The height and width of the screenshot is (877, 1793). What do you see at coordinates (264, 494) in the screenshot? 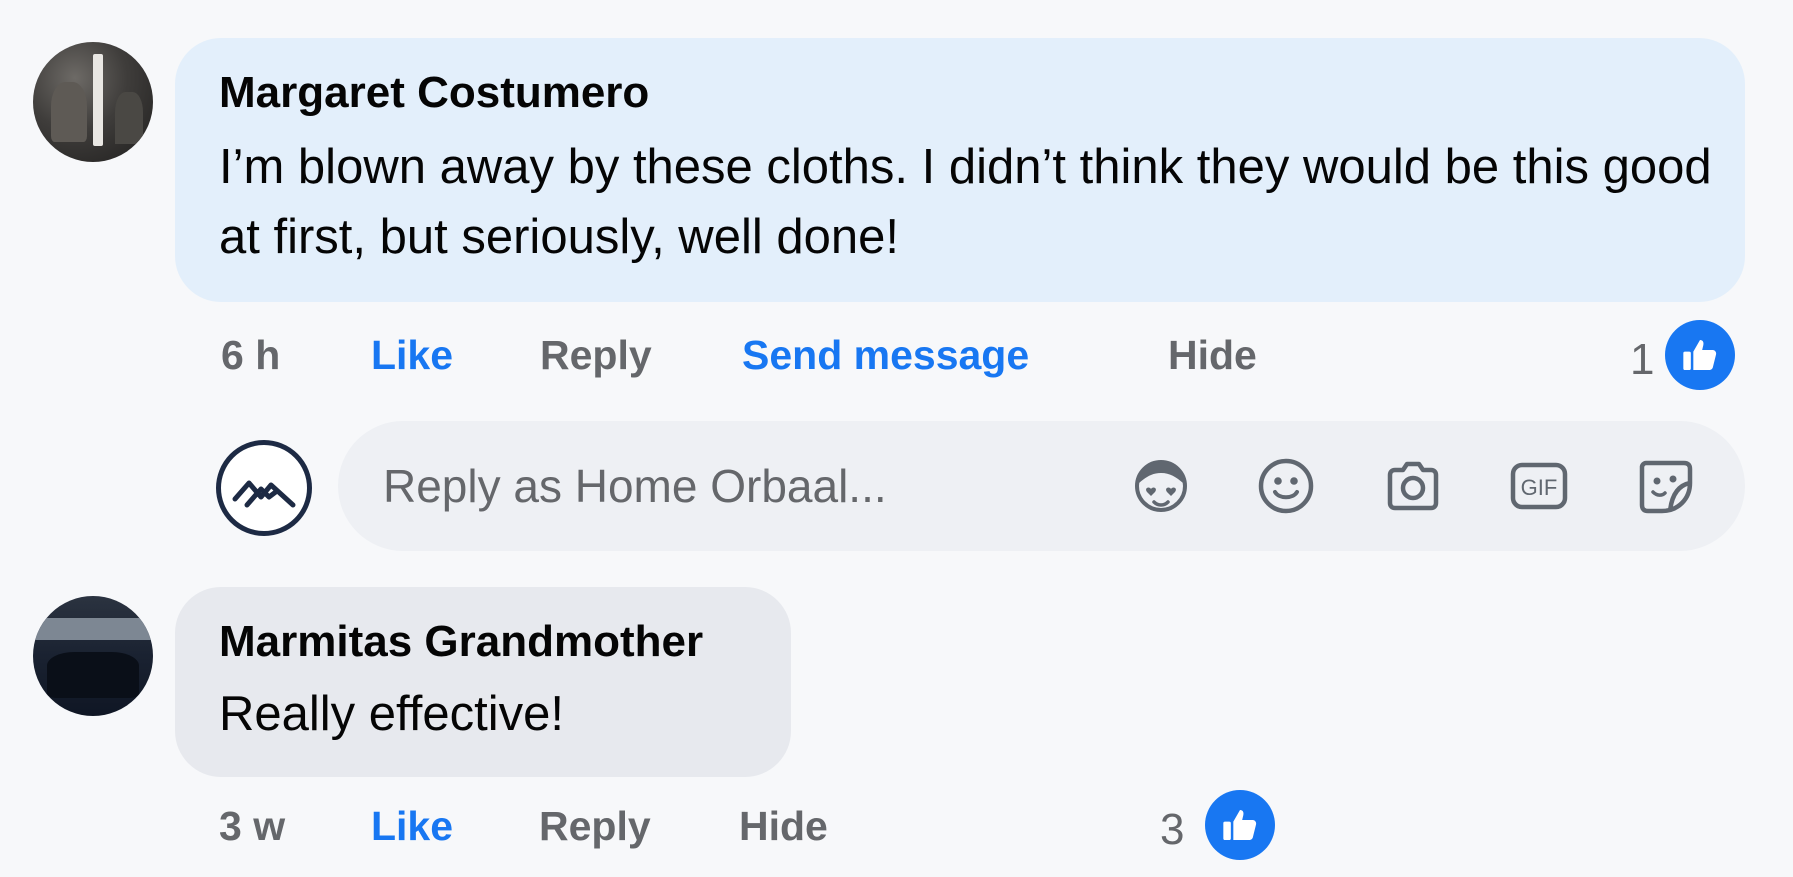
I see `mountain-logo-icon` at bounding box center [264, 494].